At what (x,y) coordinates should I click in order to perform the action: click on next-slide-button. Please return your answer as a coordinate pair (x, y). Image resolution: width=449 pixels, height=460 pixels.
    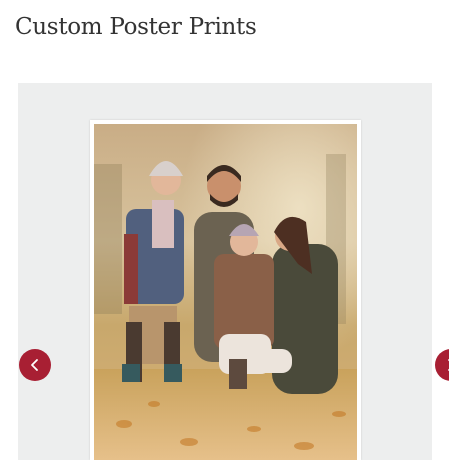
    Looking at the image, I should click on (442, 365).